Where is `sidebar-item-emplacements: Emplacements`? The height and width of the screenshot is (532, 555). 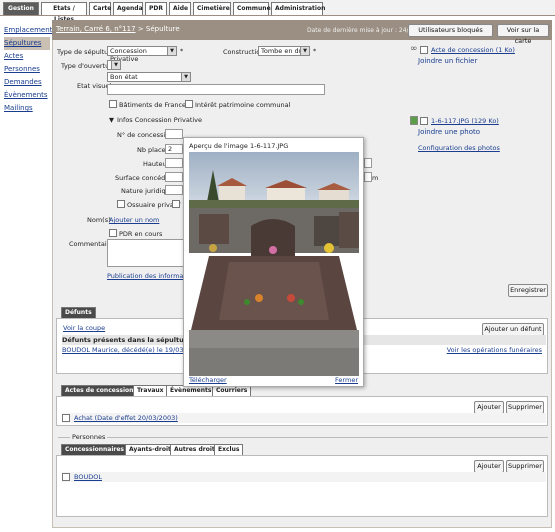 sidebar-item-emplacements: Emplacements is located at coordinates (30, 30).